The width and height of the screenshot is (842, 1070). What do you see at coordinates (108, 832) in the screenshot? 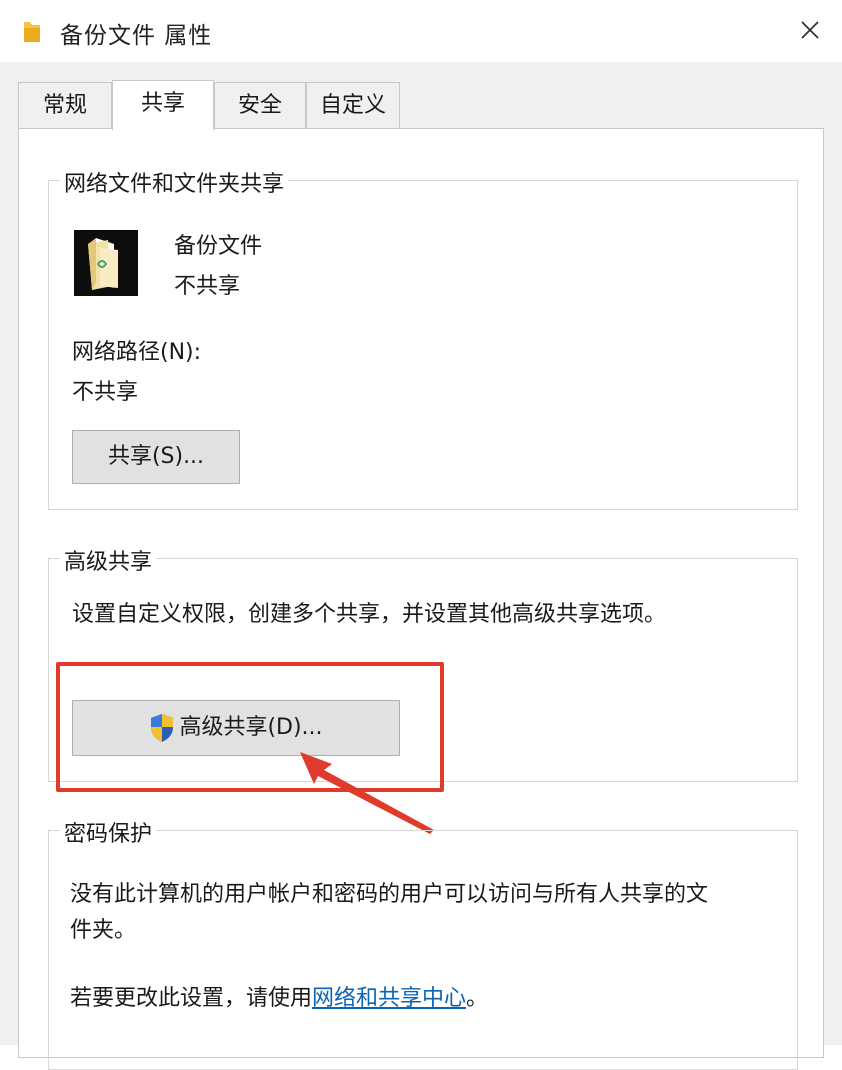
I see `password-protection-group-title: 密码保护` at bounding box center [108, 832].